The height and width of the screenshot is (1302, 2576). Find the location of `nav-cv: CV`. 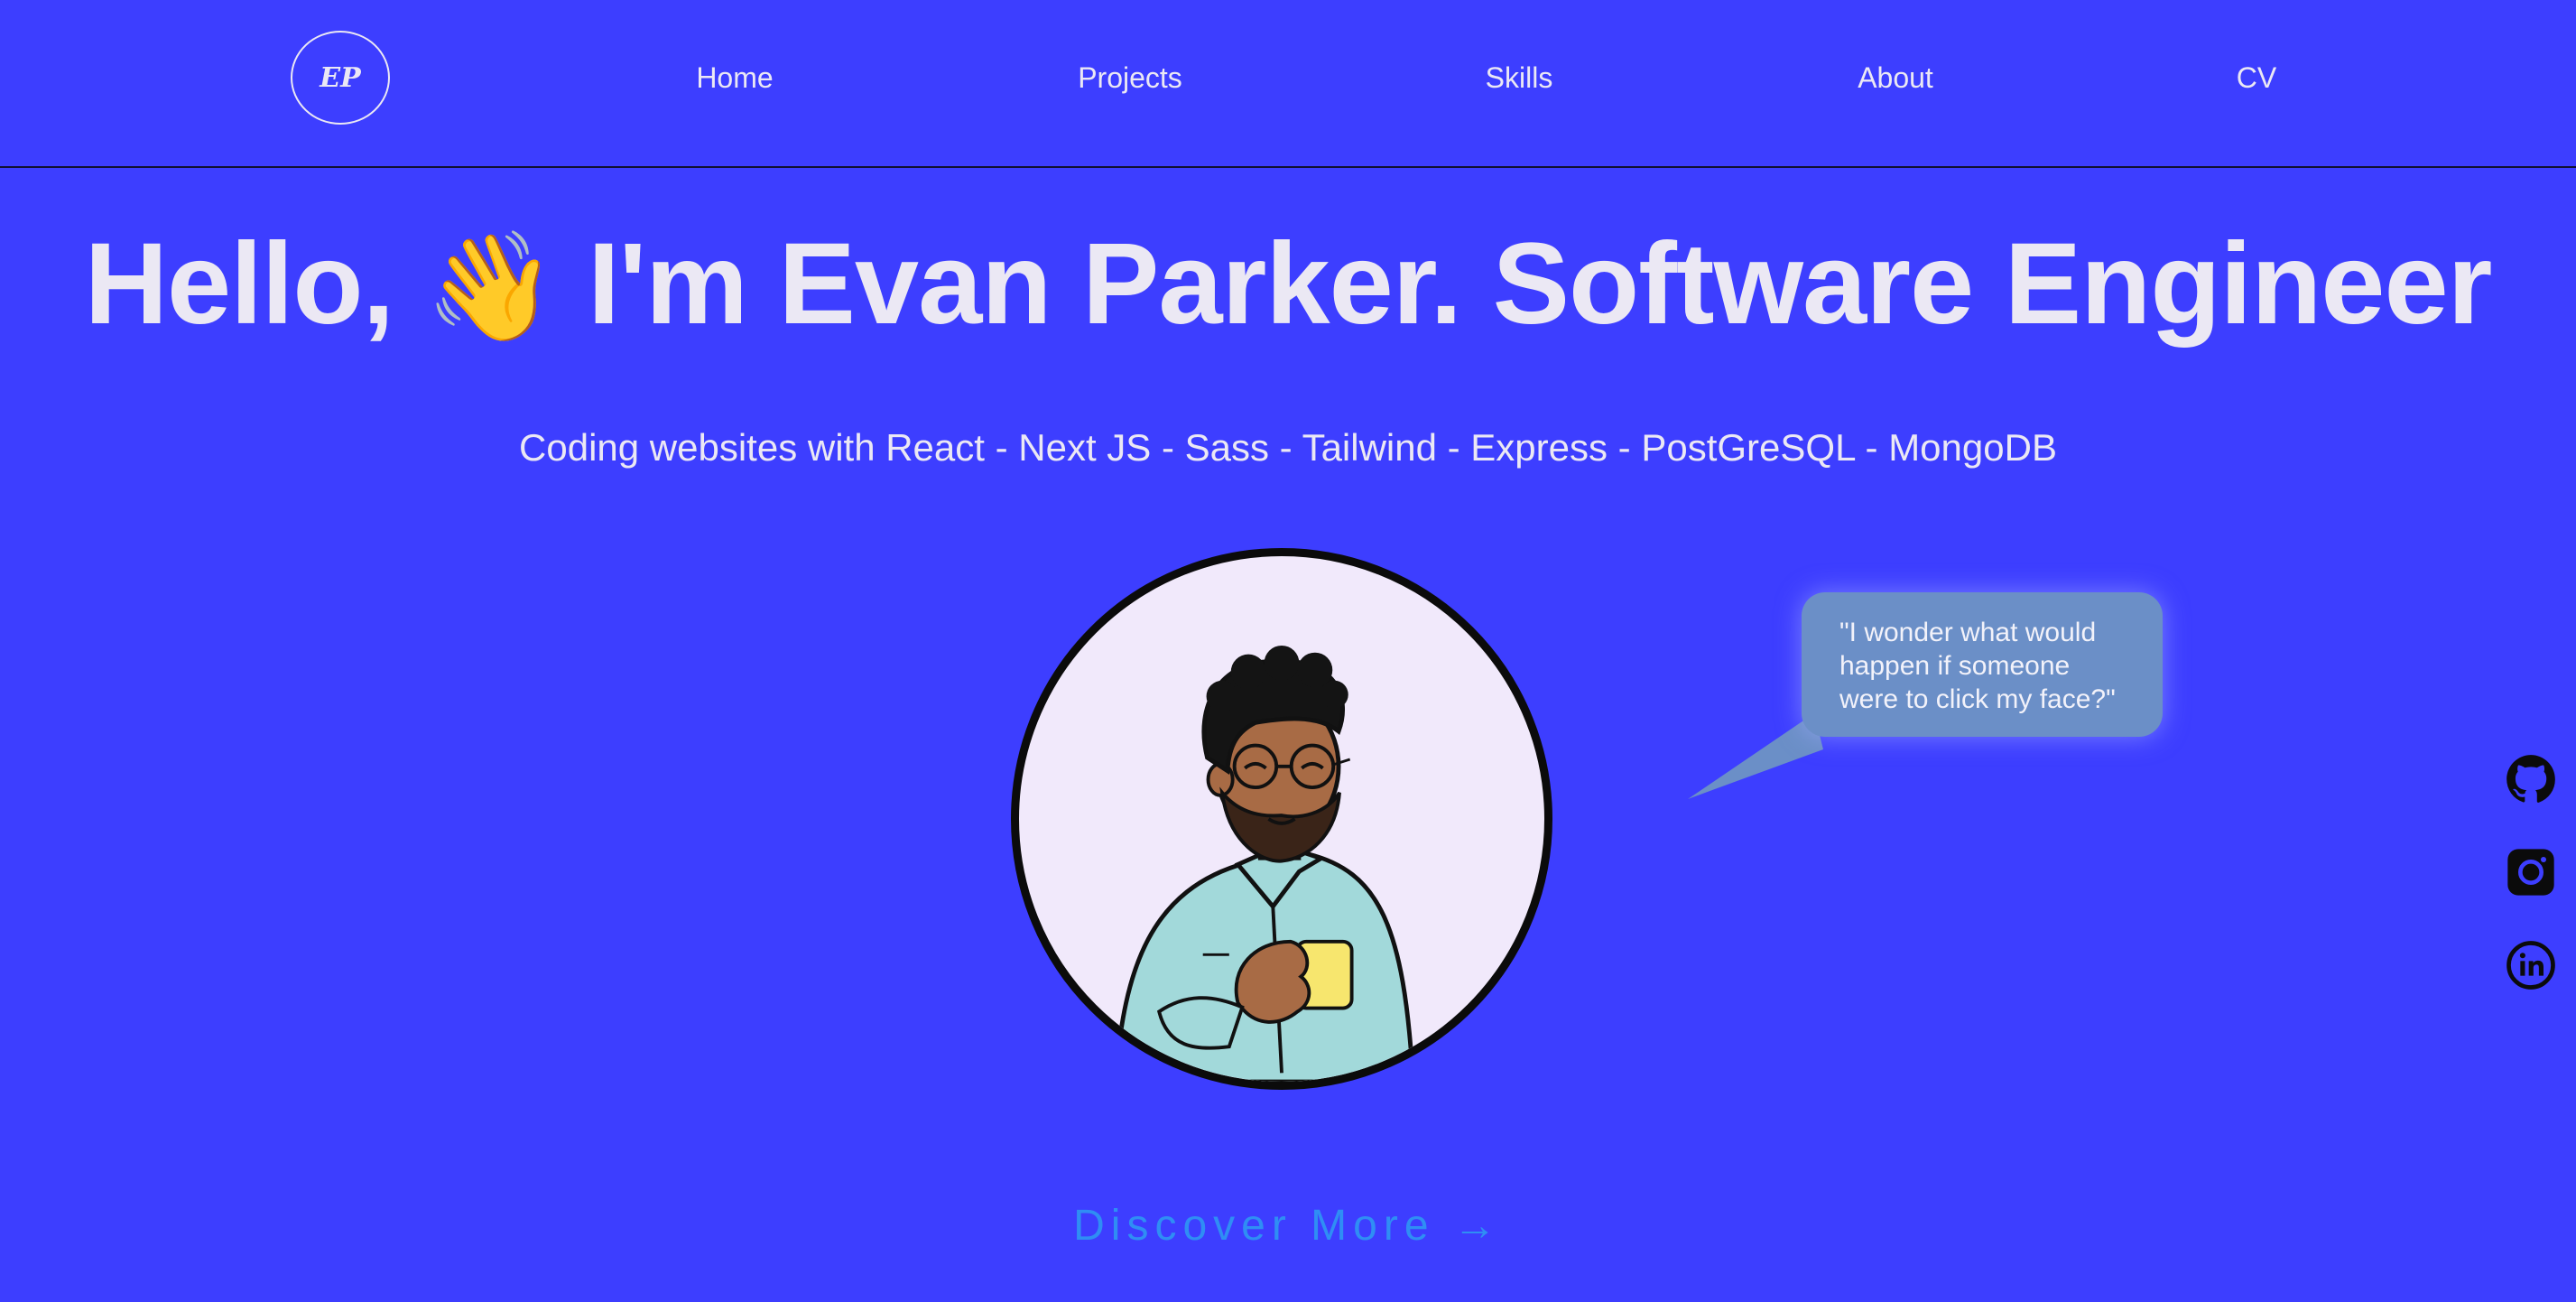

nav-cv: CV is located at coordinates (2256, 78).